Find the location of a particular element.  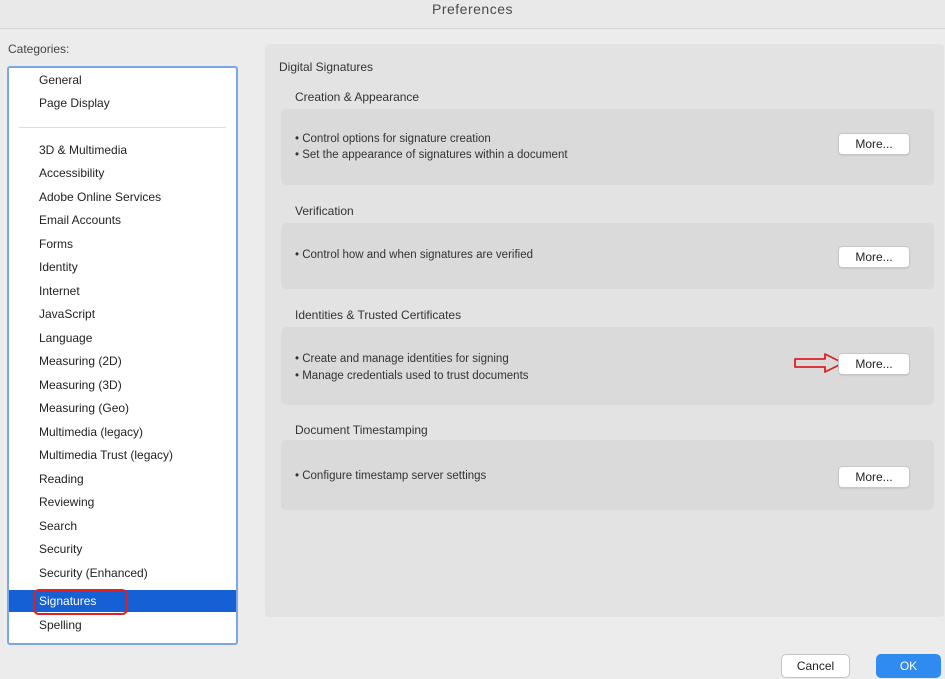

ok-button: OK is located at coordinates (908, 666).